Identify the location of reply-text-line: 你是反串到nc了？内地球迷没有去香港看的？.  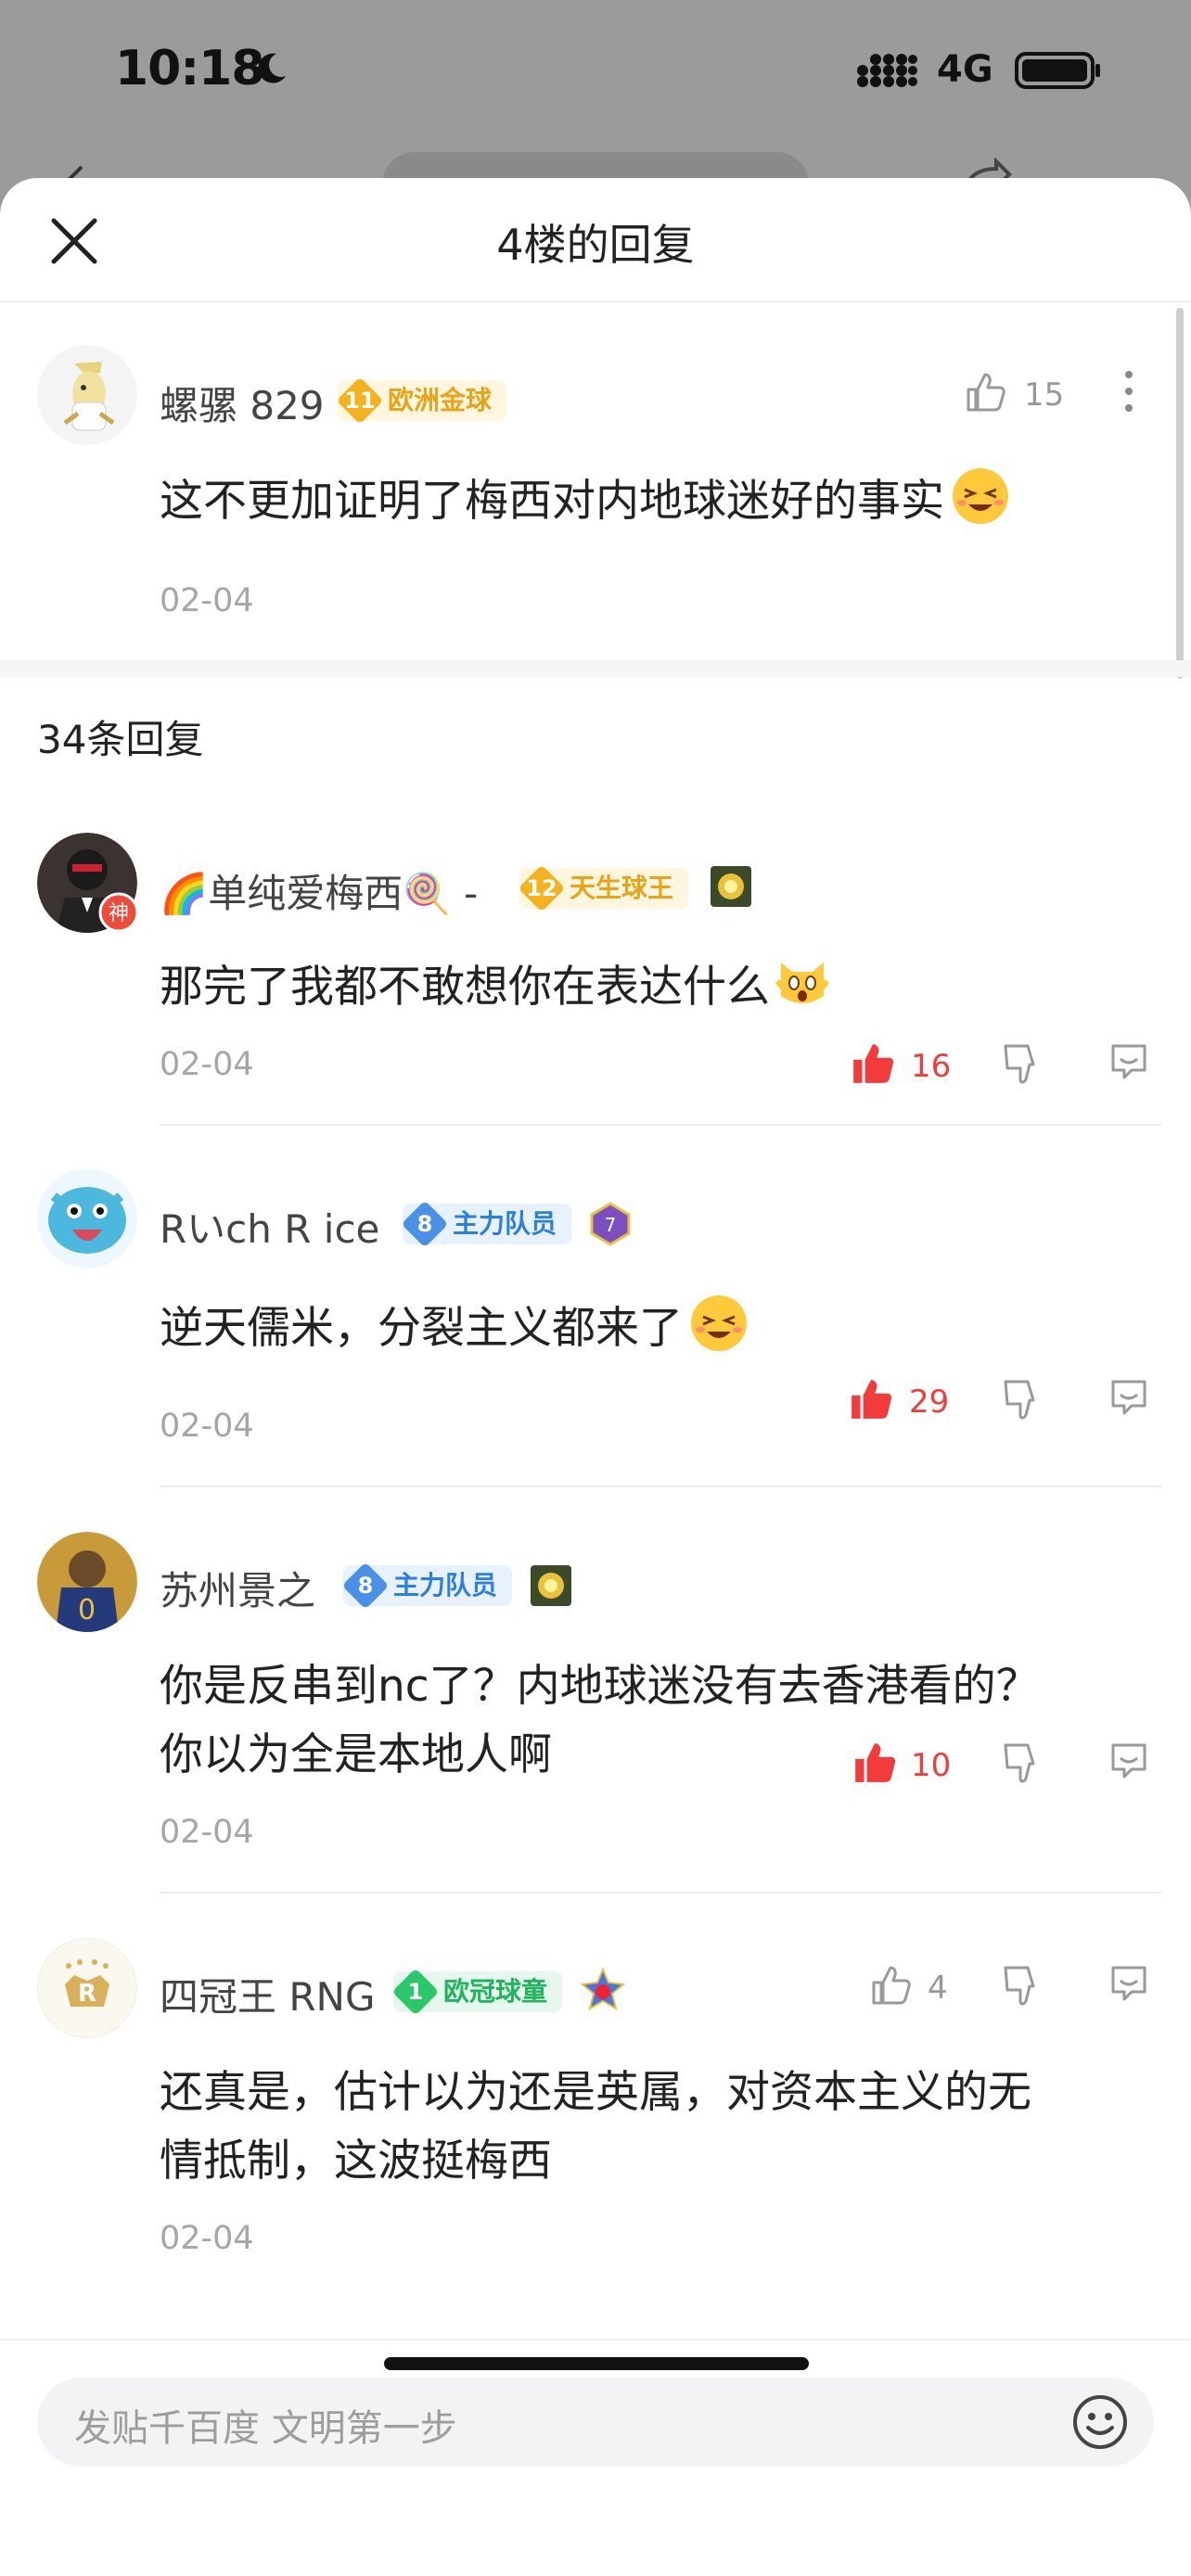
(600, 1686).